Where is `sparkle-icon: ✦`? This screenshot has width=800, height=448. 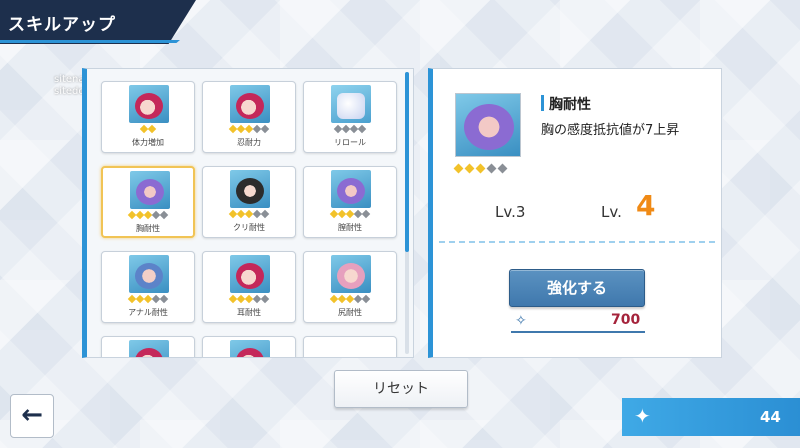 sparkle-icon: ✦ is located at coordinates (642, 416).